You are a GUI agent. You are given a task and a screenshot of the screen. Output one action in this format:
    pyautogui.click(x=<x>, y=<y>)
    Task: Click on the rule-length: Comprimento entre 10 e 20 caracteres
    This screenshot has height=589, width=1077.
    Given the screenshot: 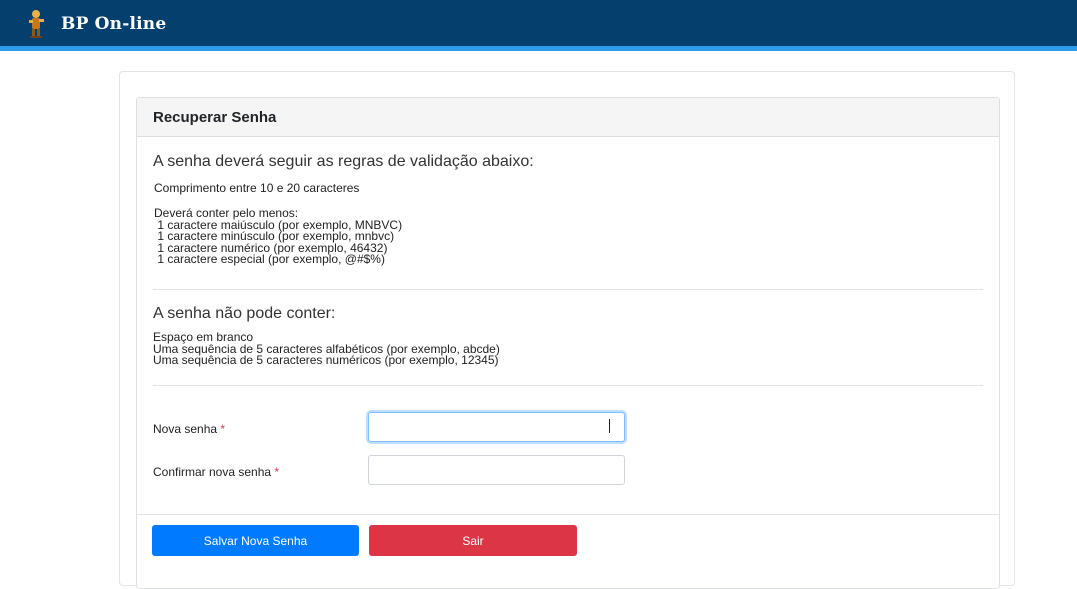 What is the action you would take?
    pyautogui.click(x=257, y=188)
    